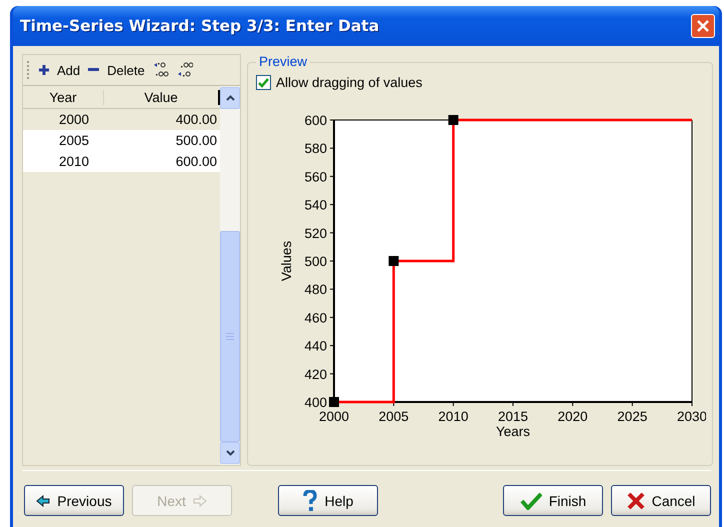 Image resolution: width=724 pixels, height=527 pixels. What do you see at coordinates (315, 261) in the screenshot?
I see `y-tick-label: 500` at bounding box center [315, 261].